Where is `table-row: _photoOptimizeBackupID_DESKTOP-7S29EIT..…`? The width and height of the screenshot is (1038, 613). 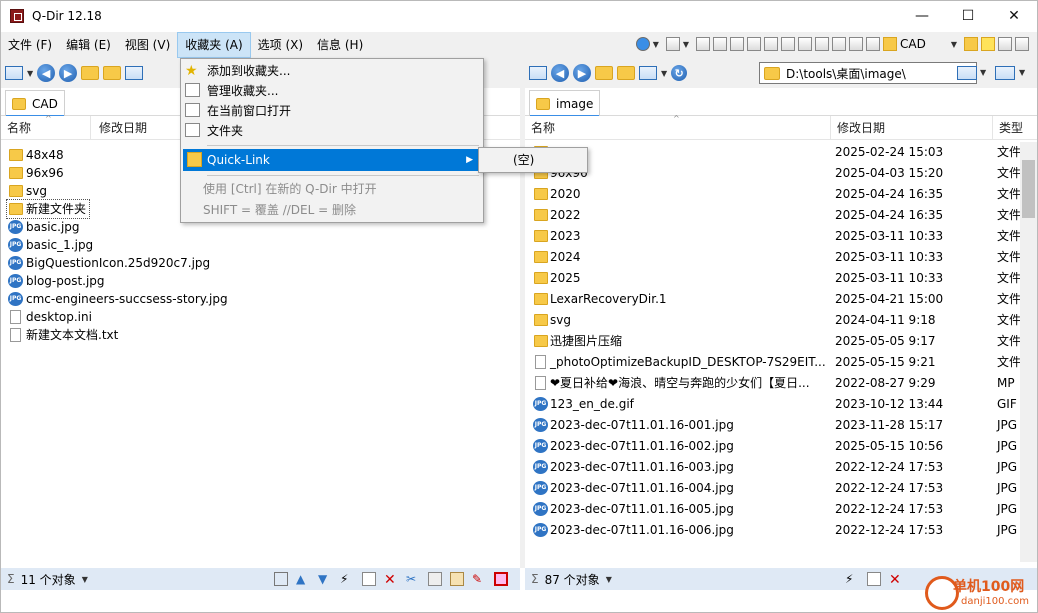
table-row: _photoOptimizeBackupID_DESKTOP-7S29EIT..… is located at coordinates (781, 362).